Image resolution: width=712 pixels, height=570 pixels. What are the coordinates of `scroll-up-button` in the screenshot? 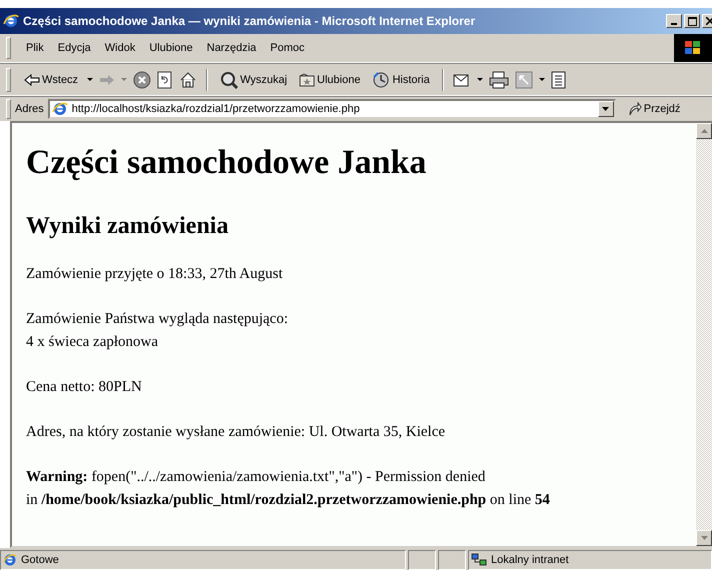 It's located at (704, 131).